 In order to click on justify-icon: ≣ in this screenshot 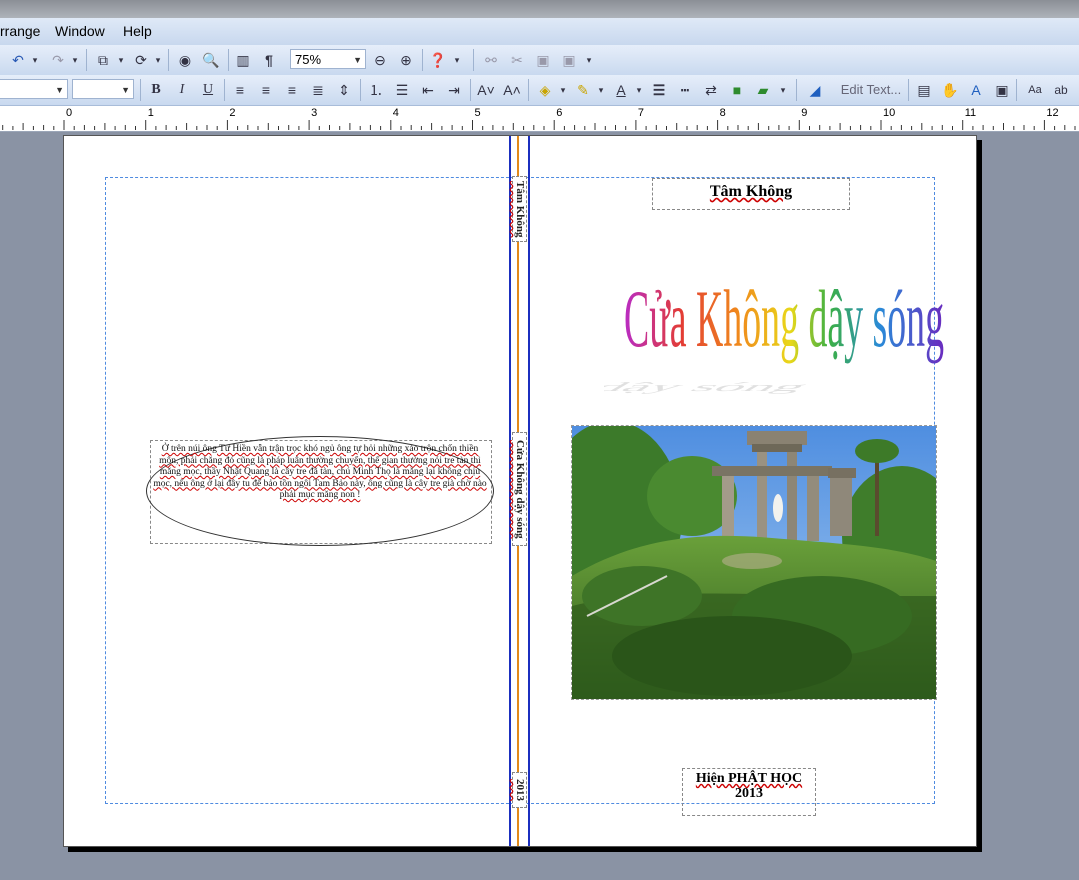, I will do `click(318, 90)`.